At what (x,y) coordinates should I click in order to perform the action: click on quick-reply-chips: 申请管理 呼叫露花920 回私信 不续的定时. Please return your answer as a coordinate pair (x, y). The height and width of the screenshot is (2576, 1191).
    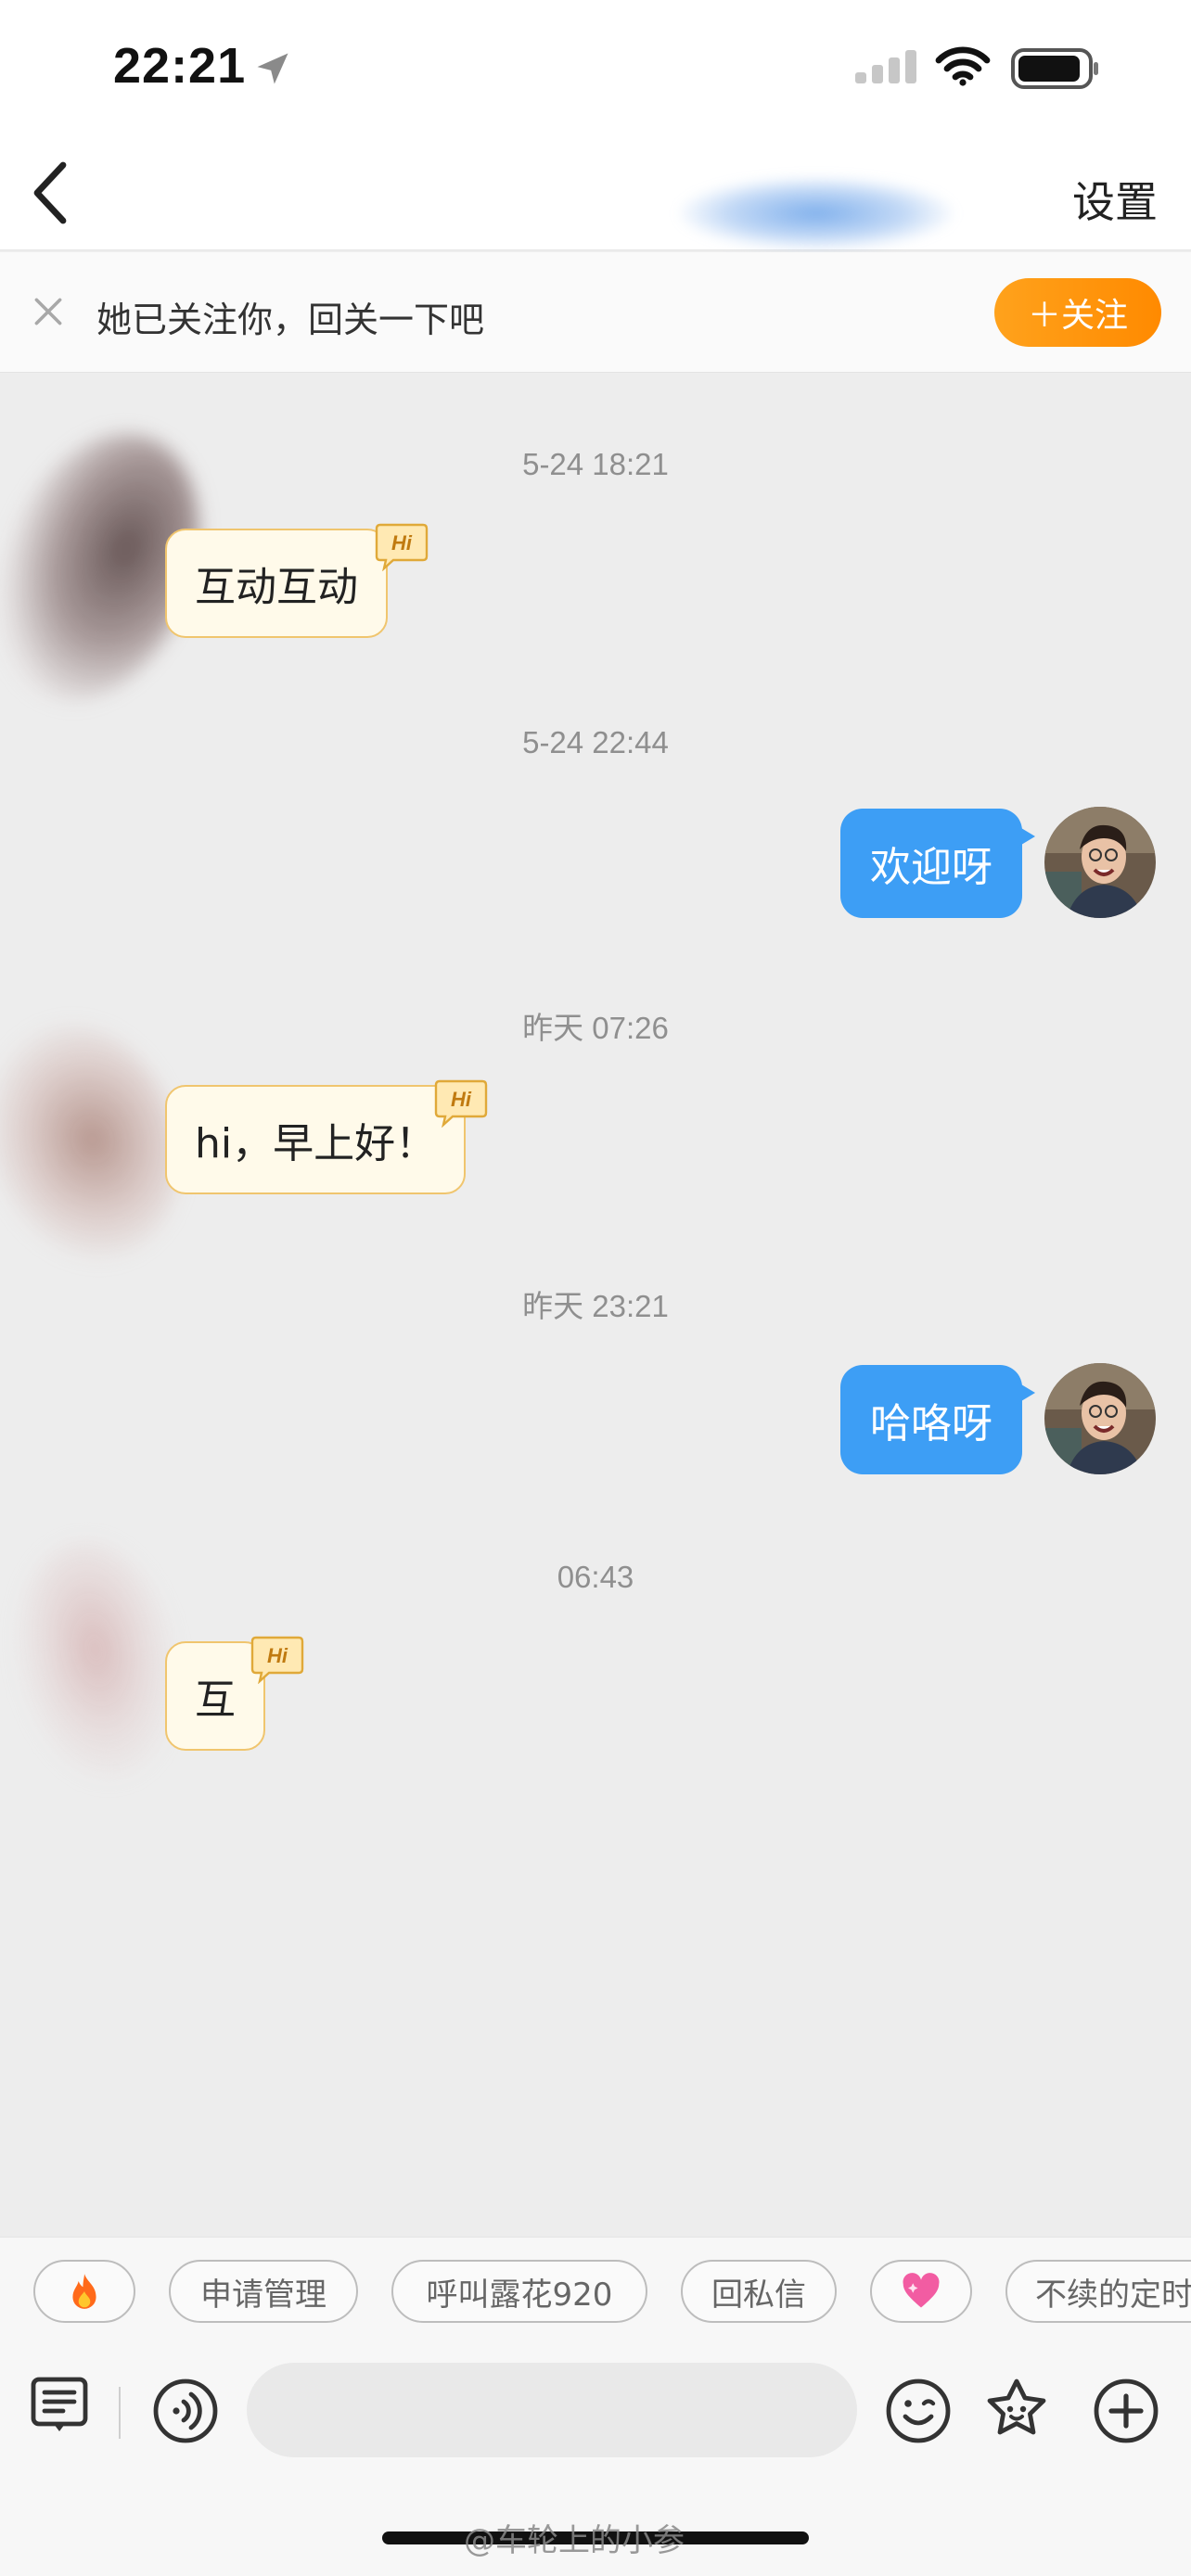
    Looking at the image, I should click on (595, 2288).